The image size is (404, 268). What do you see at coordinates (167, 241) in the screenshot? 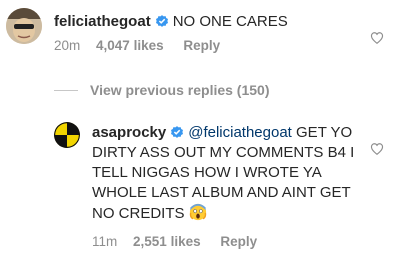
I see `comment-likes: 2,551 likes` at bounding box center [167, 241].